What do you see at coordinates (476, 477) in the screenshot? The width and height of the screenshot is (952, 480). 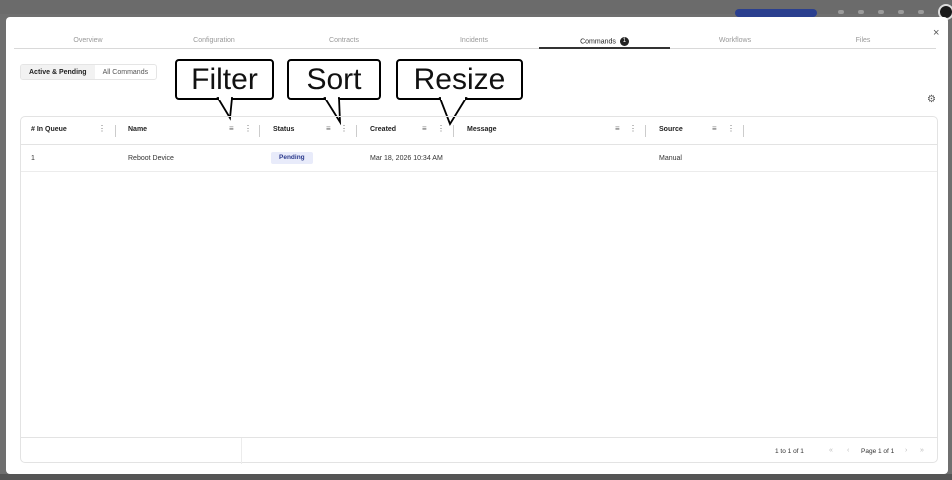 I see `window-bottom-bar` at bounding box center [476, 477].